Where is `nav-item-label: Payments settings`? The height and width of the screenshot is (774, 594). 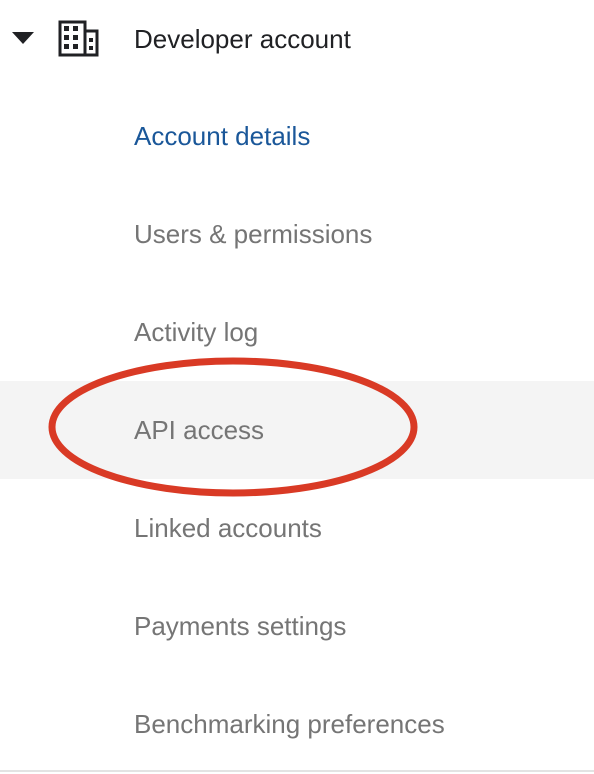 nav-item-label: Payments settings is located at coordinates (240, 626).